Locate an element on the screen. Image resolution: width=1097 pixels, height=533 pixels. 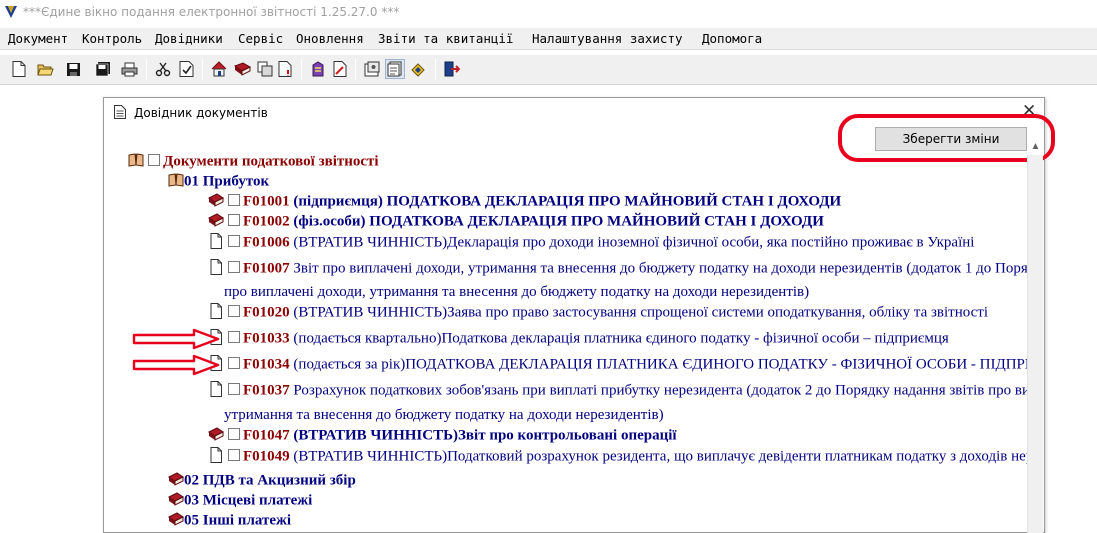
scroll-up-icon: ▲ is located at coordinates (1035, 146).